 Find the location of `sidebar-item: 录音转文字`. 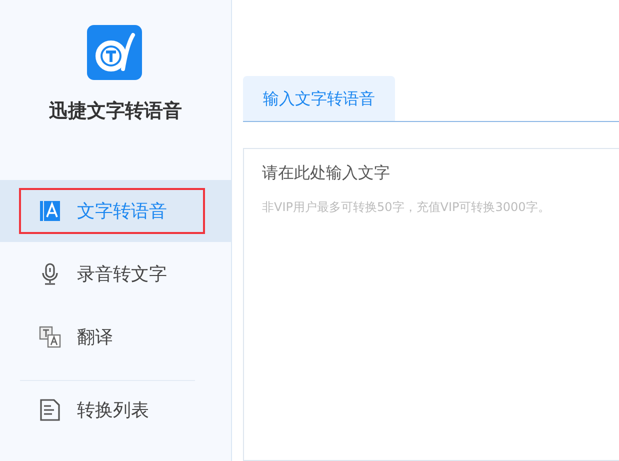

sidebar-item: 录音转文字 is located at coordinates (115, 273).